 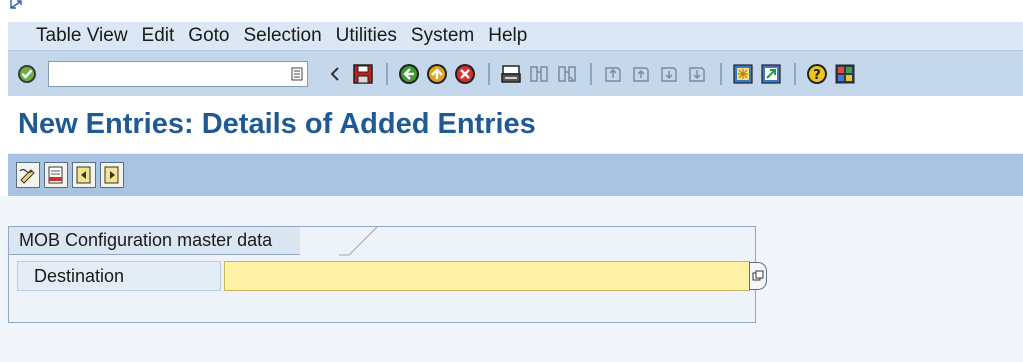 I want to click on help-icon: ?, so click(x=817, y=74).